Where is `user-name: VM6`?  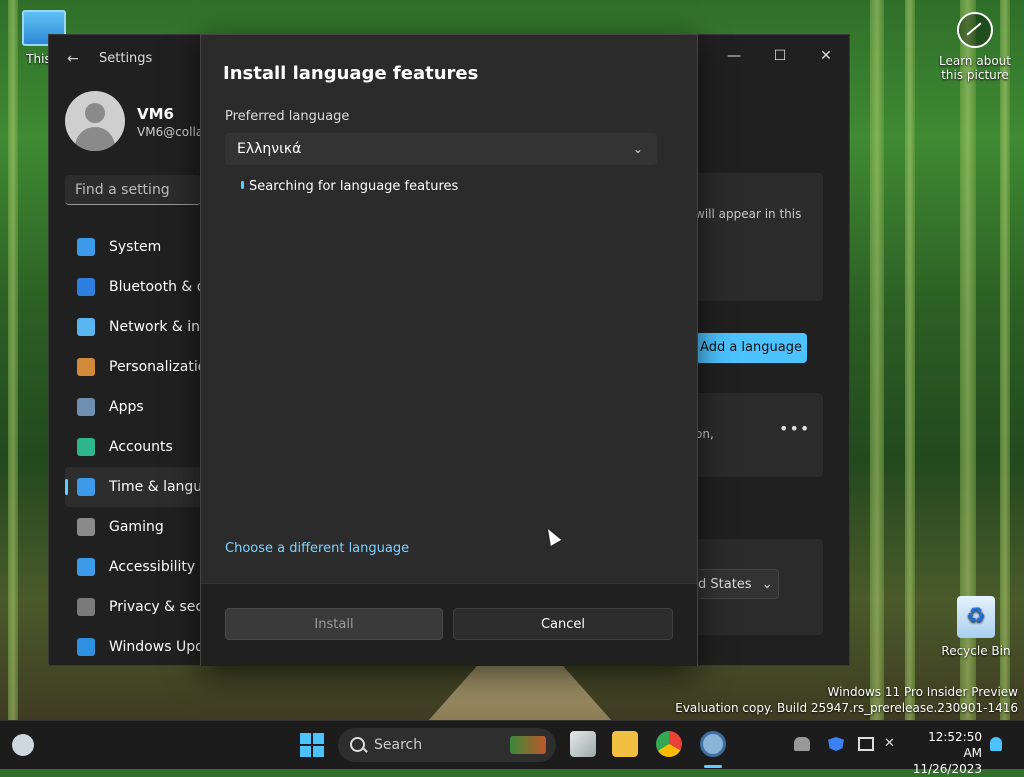
user-name: VM6 is located at coordinates (155, 114).